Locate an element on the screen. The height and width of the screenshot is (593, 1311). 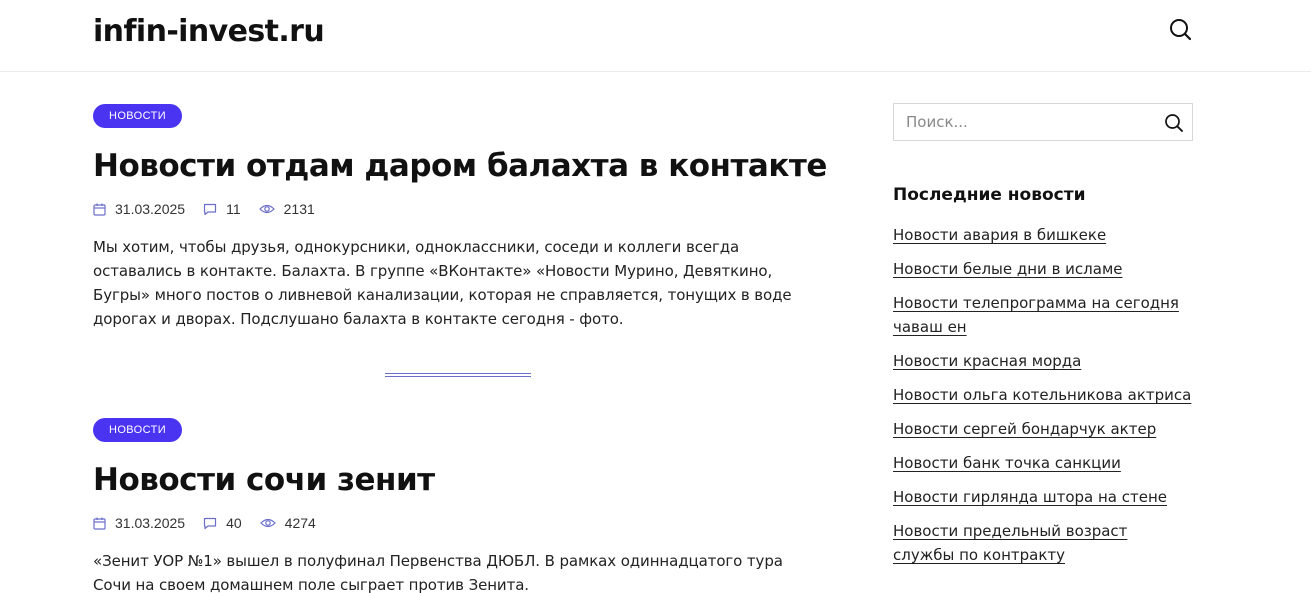
post-comments-count: 40 is located at coordinates (234, 523).